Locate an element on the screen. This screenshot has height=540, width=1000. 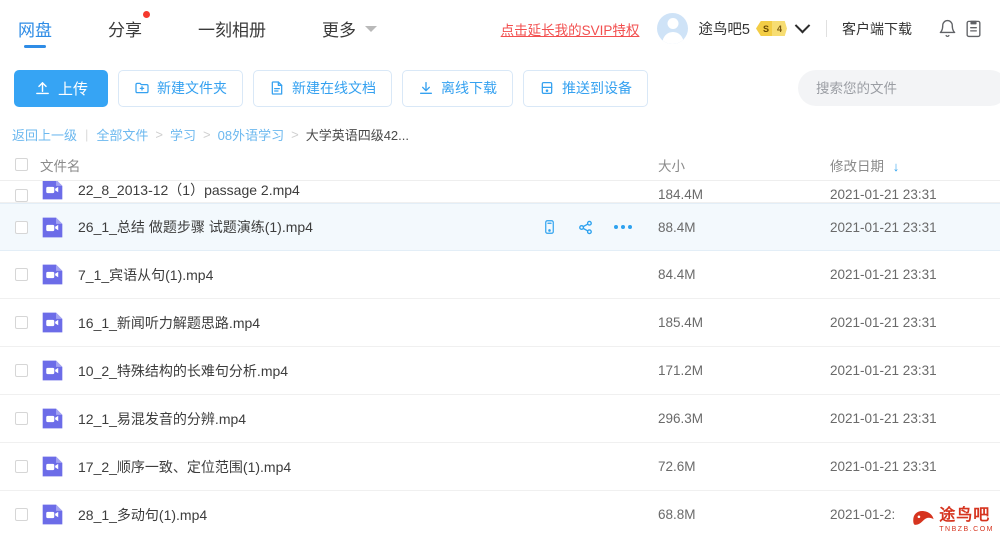
breadcrumb-back-link: 返回上一级 is located at coordinates (44, 134).